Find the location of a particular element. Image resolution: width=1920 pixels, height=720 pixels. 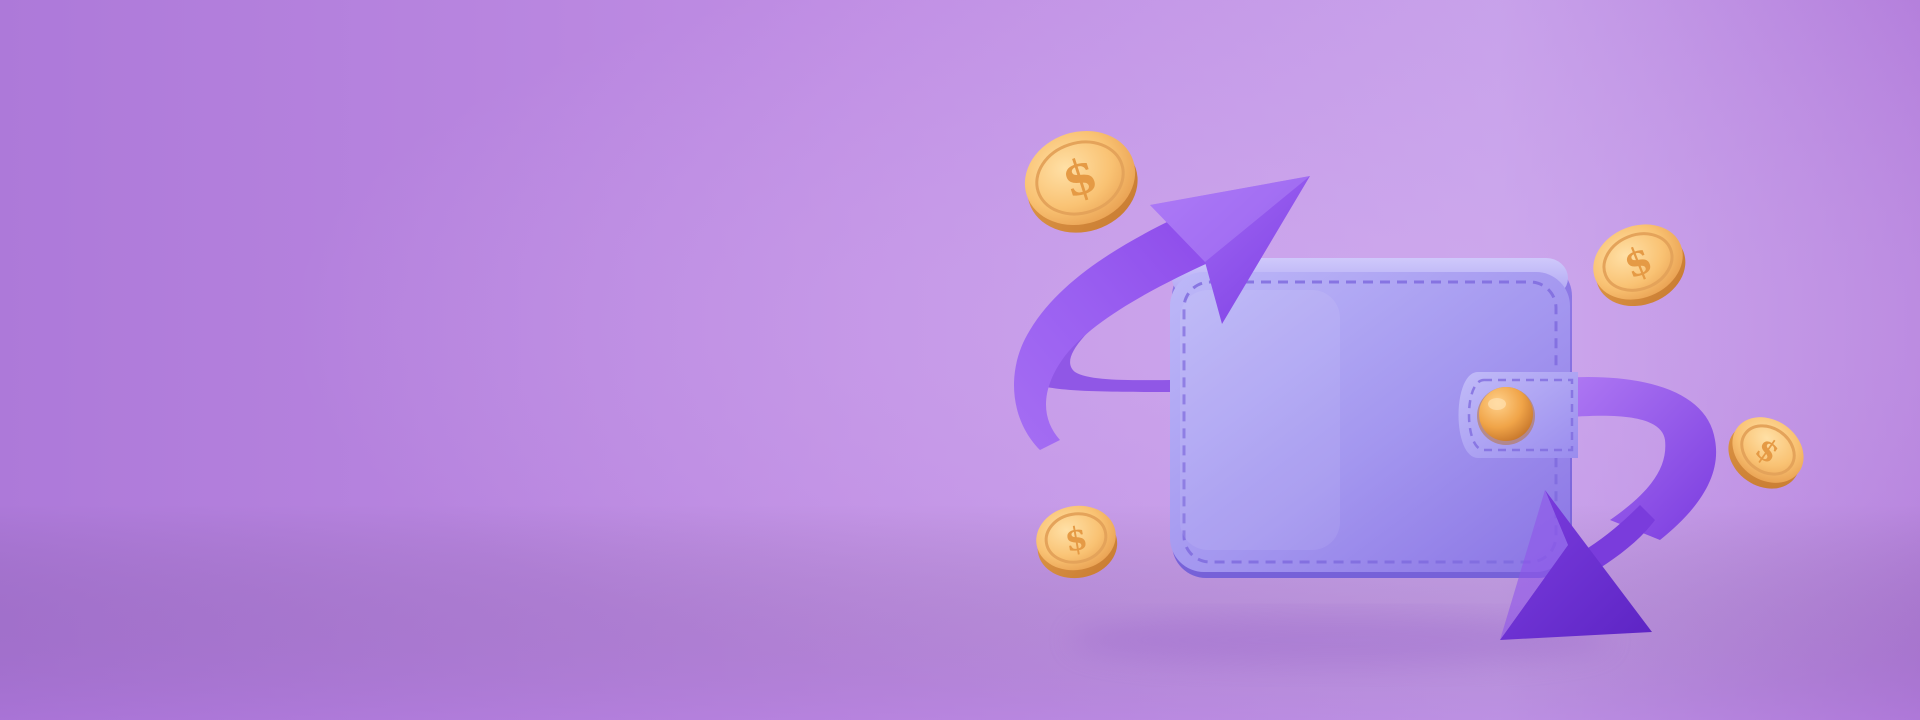

wallet-button is located at coordinates (1506, 414).